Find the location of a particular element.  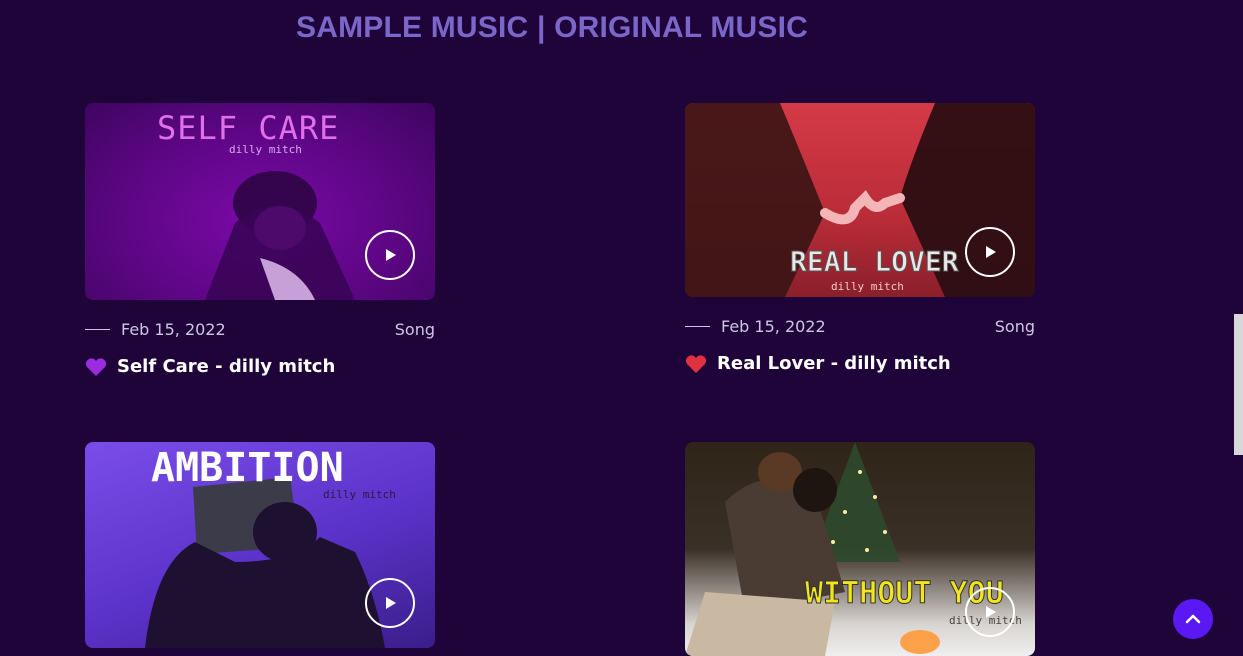

purple-heart-icon is located at coordinates (96, 367).